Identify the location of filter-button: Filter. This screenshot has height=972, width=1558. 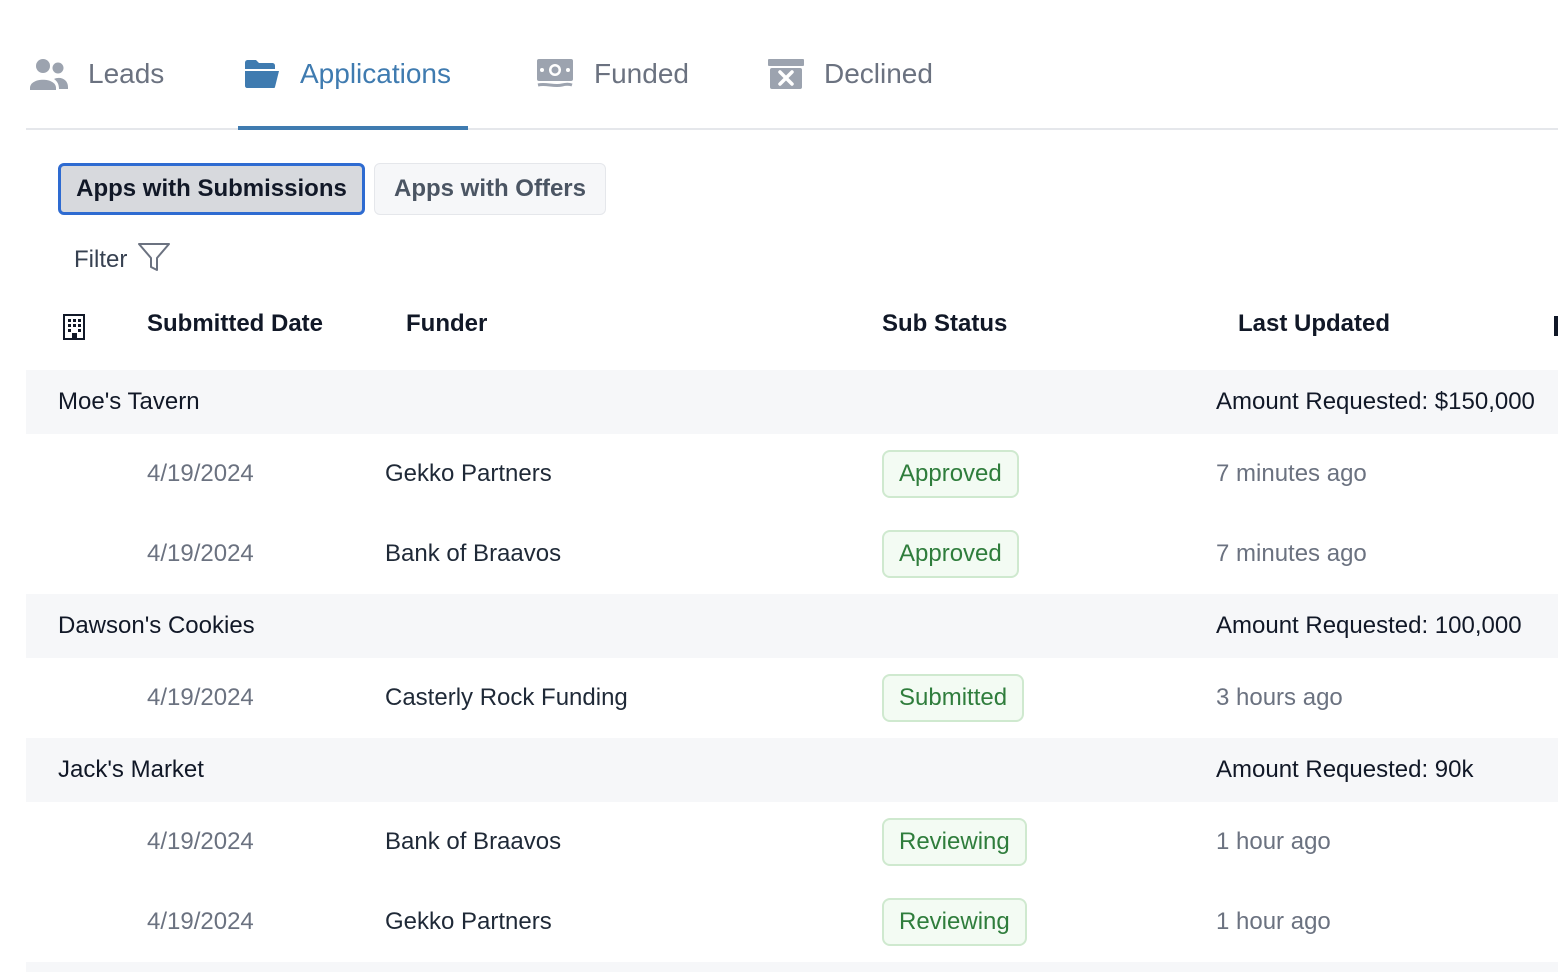
(122, 260).